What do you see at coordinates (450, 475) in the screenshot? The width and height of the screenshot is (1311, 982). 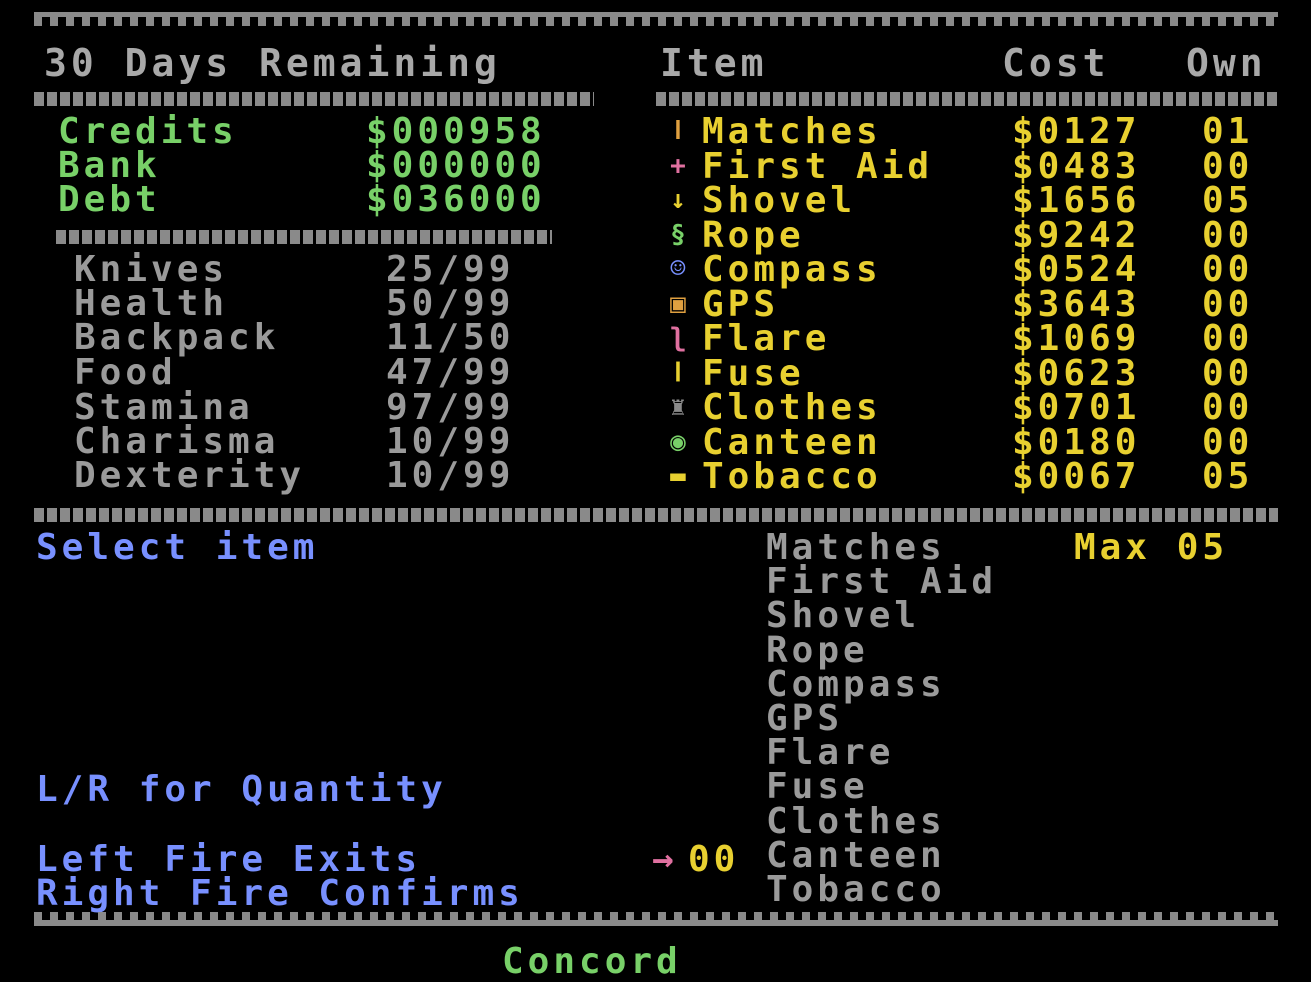 I see `stat-dexterity-value: 10/99` at bounding box center [450, 475].